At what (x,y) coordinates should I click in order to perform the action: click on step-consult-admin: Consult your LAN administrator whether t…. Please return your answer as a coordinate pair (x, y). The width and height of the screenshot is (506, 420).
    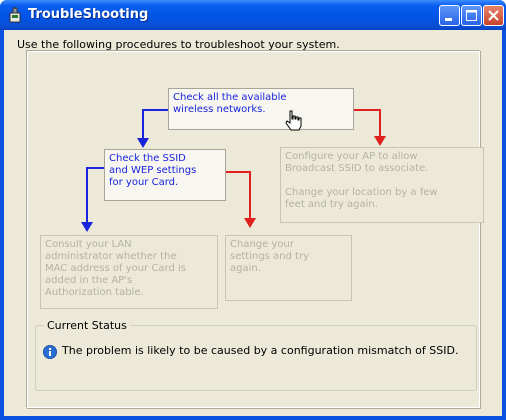
    Looking at the image, I should click on (129, 272).